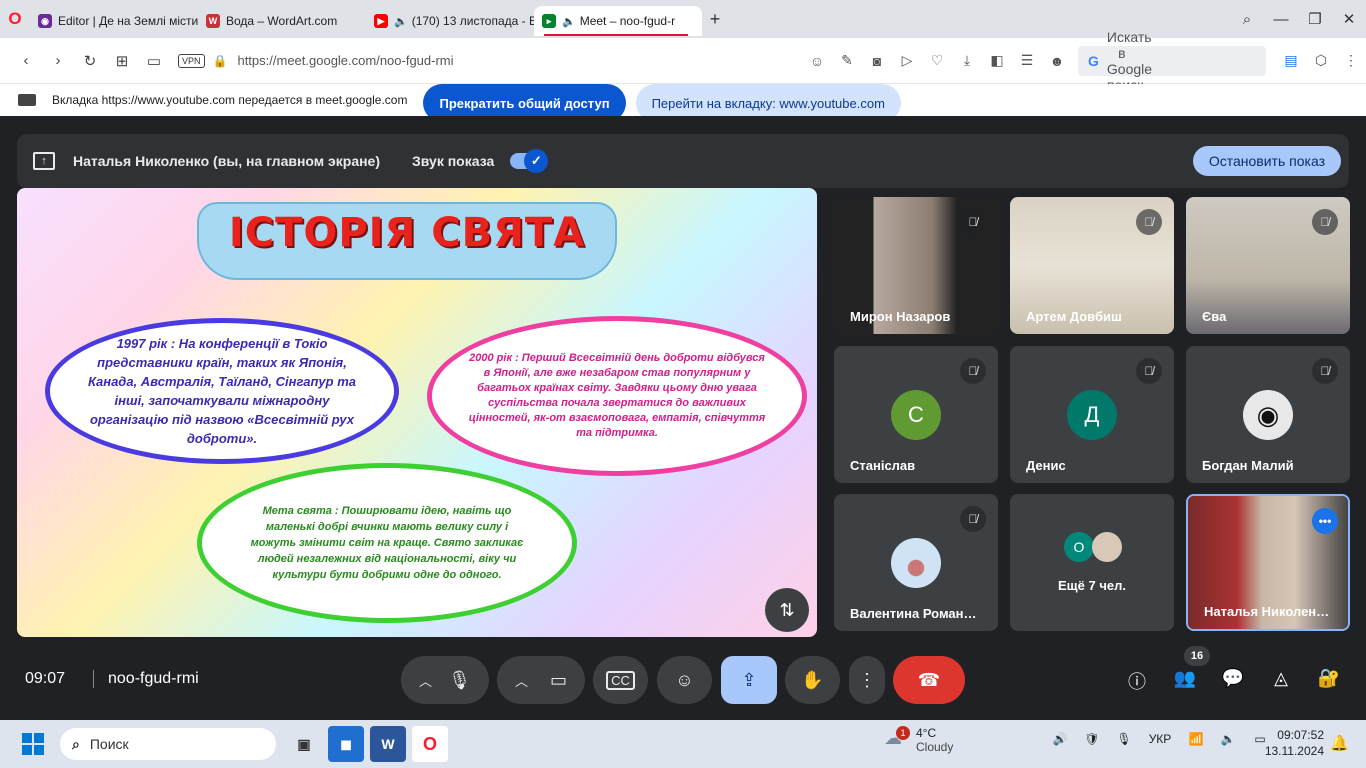  What do you see at coordinates (1233, 678) in the screenshot?
I see `chat-icon: 💬` at bounding box center [1233, 678].